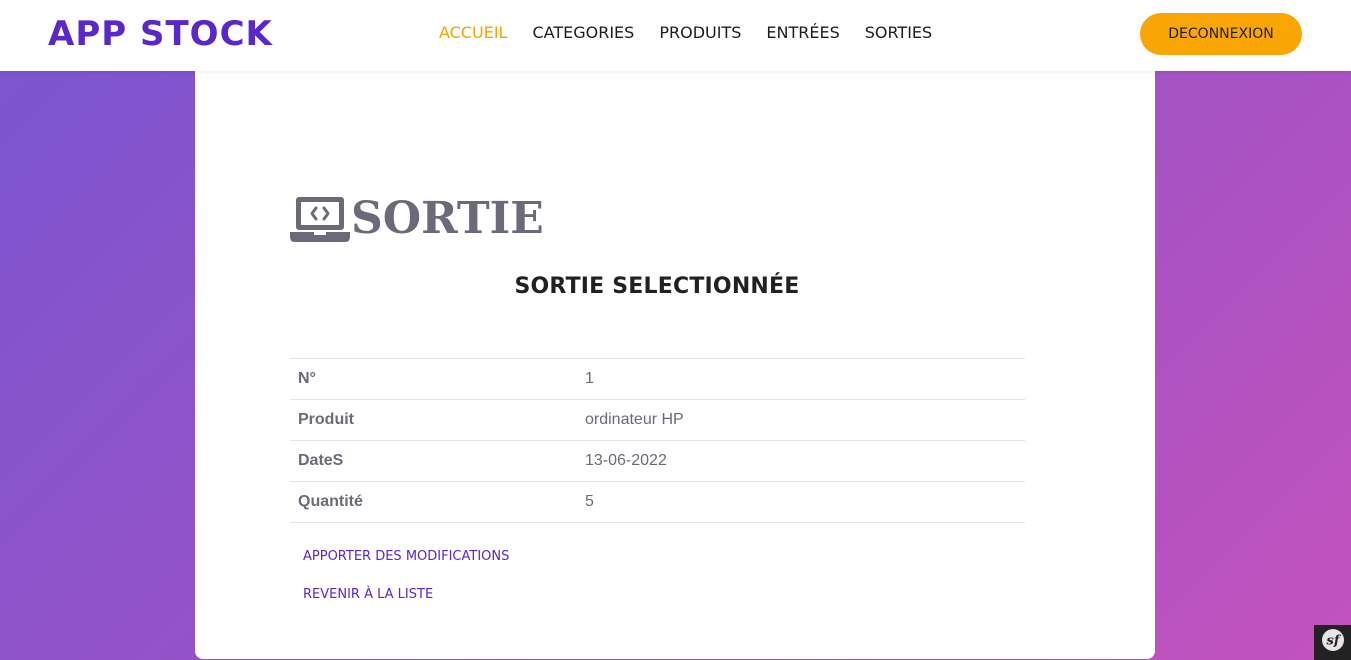  I want to click on logout-button: DECONNEXION, so click(1221, 34).